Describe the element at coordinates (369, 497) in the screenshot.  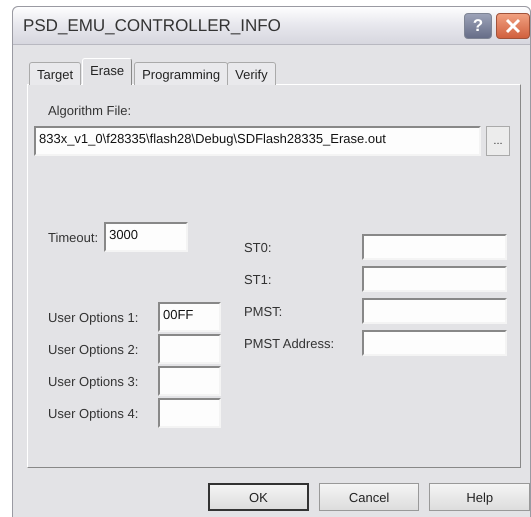
I see `dialog-button: Cancel` at that location.